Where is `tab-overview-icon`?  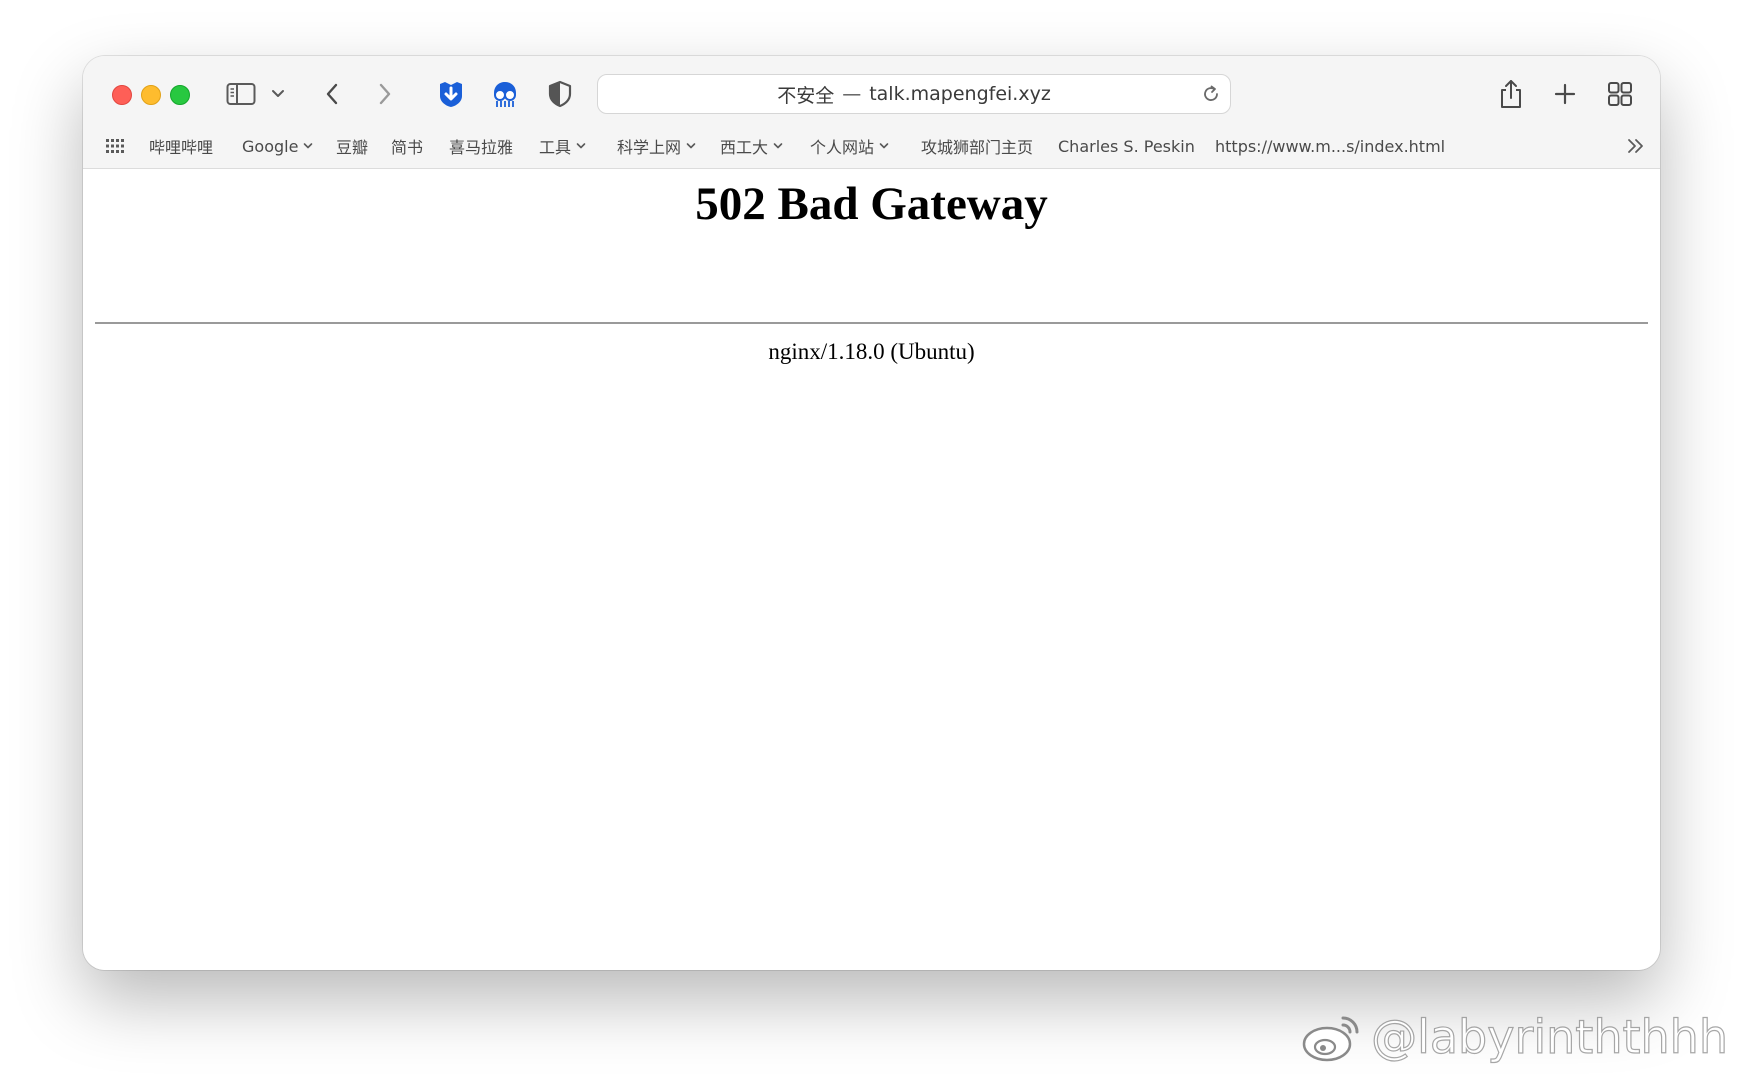 tab-overview-icon is located at coordinates (1620, 94).